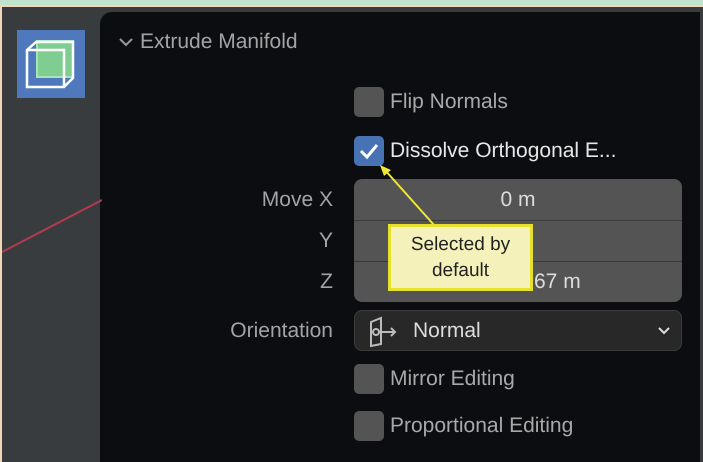 Image resolution: width=703 pixels, height=462 pixels. What do you see at coordinates (452, 379) in the screenshot?
I see `checkbox-label: Mirror Editing` at bounding box center [452, 379].